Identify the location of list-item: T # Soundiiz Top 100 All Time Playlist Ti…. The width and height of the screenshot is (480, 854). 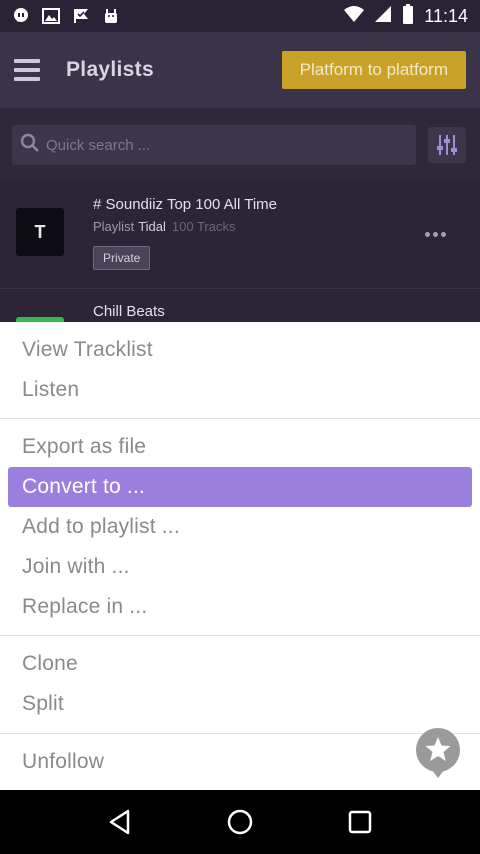
(240, 235).